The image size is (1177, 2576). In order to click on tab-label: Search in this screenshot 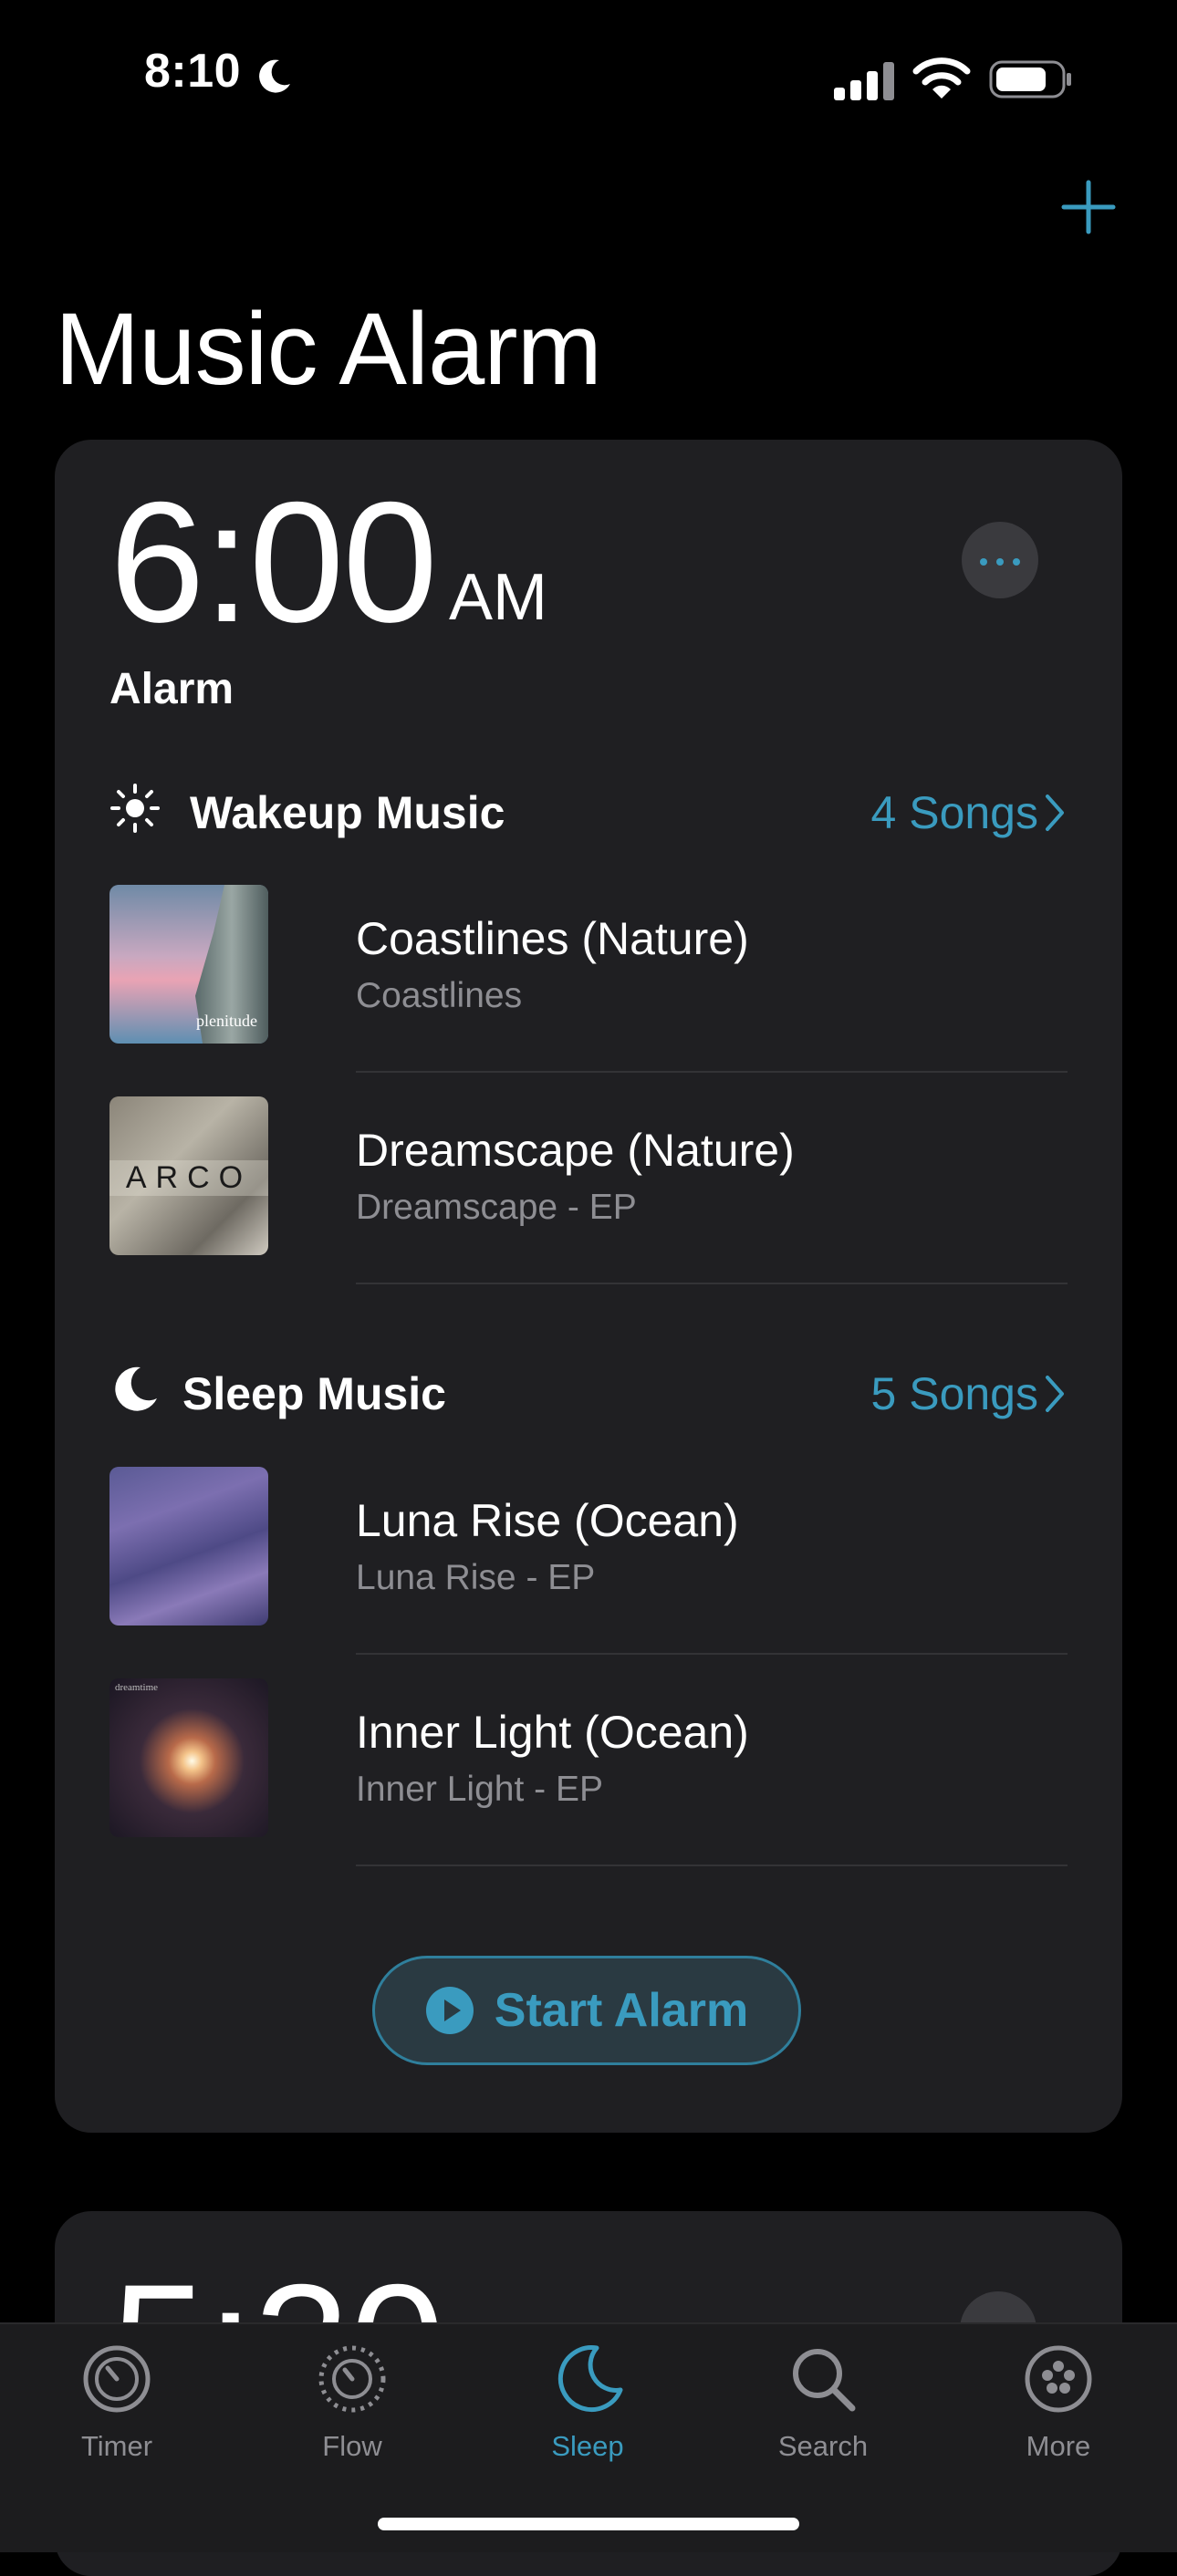, I will do `click(823, 2446)`.